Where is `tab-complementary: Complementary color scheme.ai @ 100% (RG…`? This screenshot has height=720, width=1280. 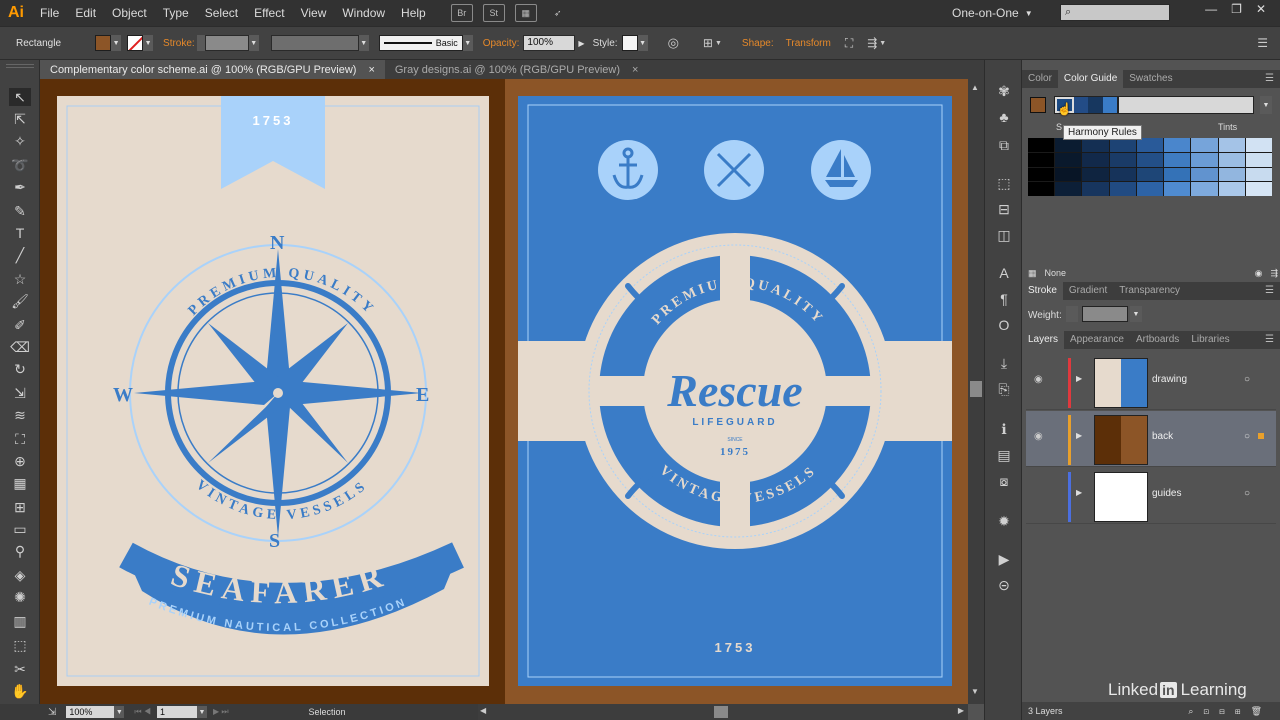 tab-complementary: Complementary color scheme.ai @ 100% (RG… is located at coordinates (212, 69).